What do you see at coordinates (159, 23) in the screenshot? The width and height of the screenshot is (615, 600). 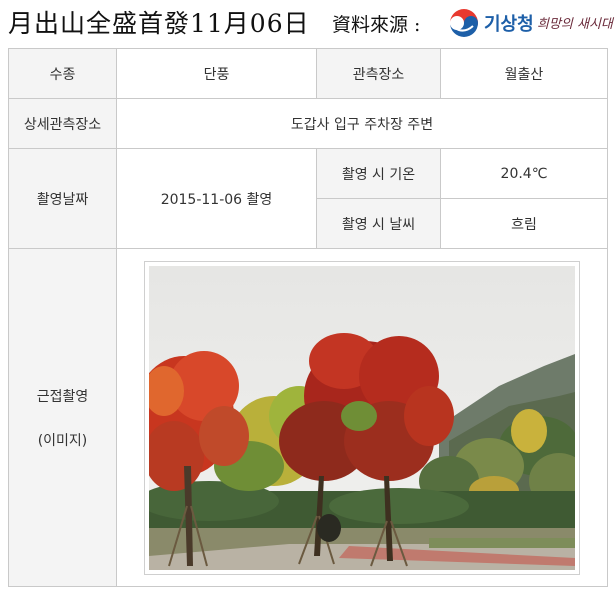 I see `page-title: 月出山全盛首發11月06日` at bounding box center [159, 23].